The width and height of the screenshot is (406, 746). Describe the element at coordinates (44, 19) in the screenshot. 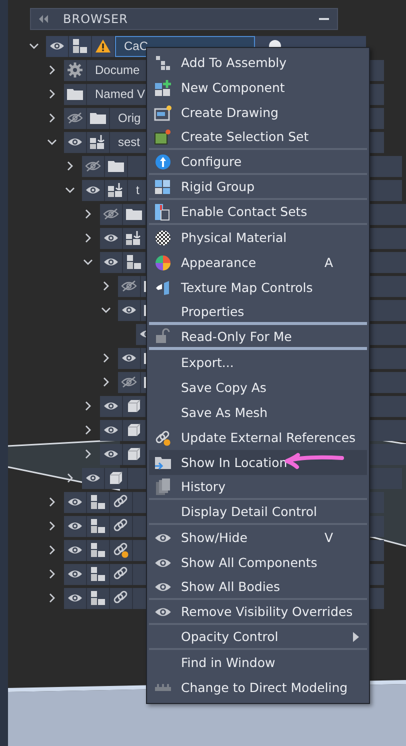

I see `collapse-panel-icon` at that location.